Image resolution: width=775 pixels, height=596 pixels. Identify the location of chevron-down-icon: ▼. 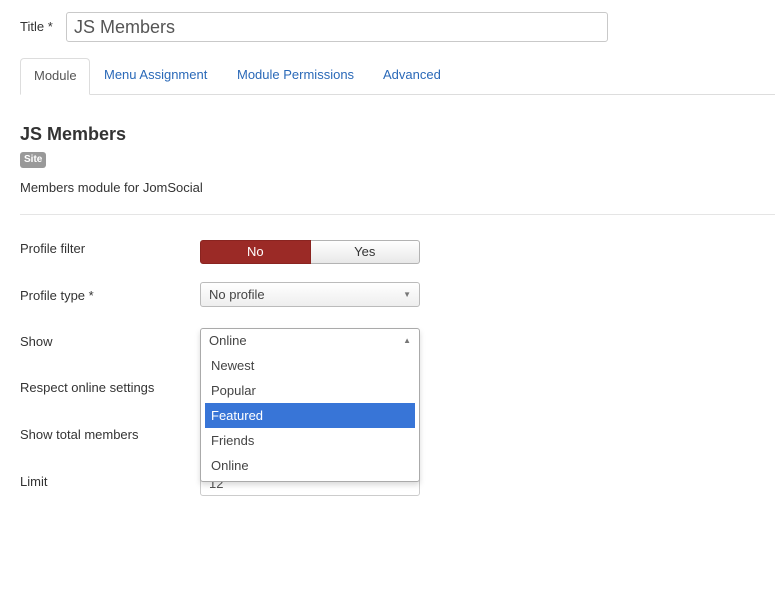
(407, 294).